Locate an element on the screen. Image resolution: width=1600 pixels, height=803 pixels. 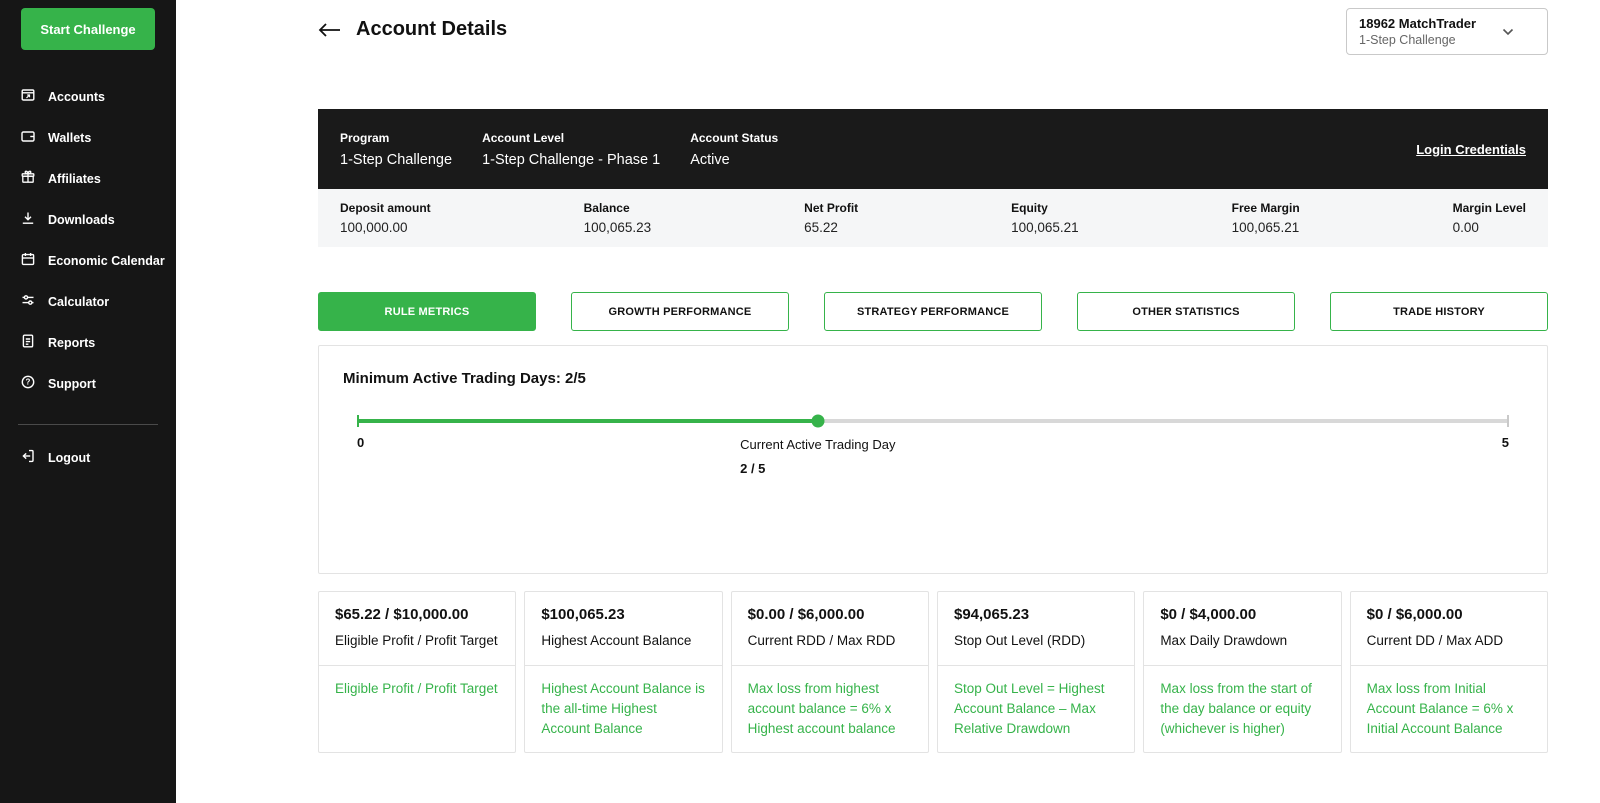
field-value: 1-Step Challenge - Phase 1 is located at coordinates (571, 159).